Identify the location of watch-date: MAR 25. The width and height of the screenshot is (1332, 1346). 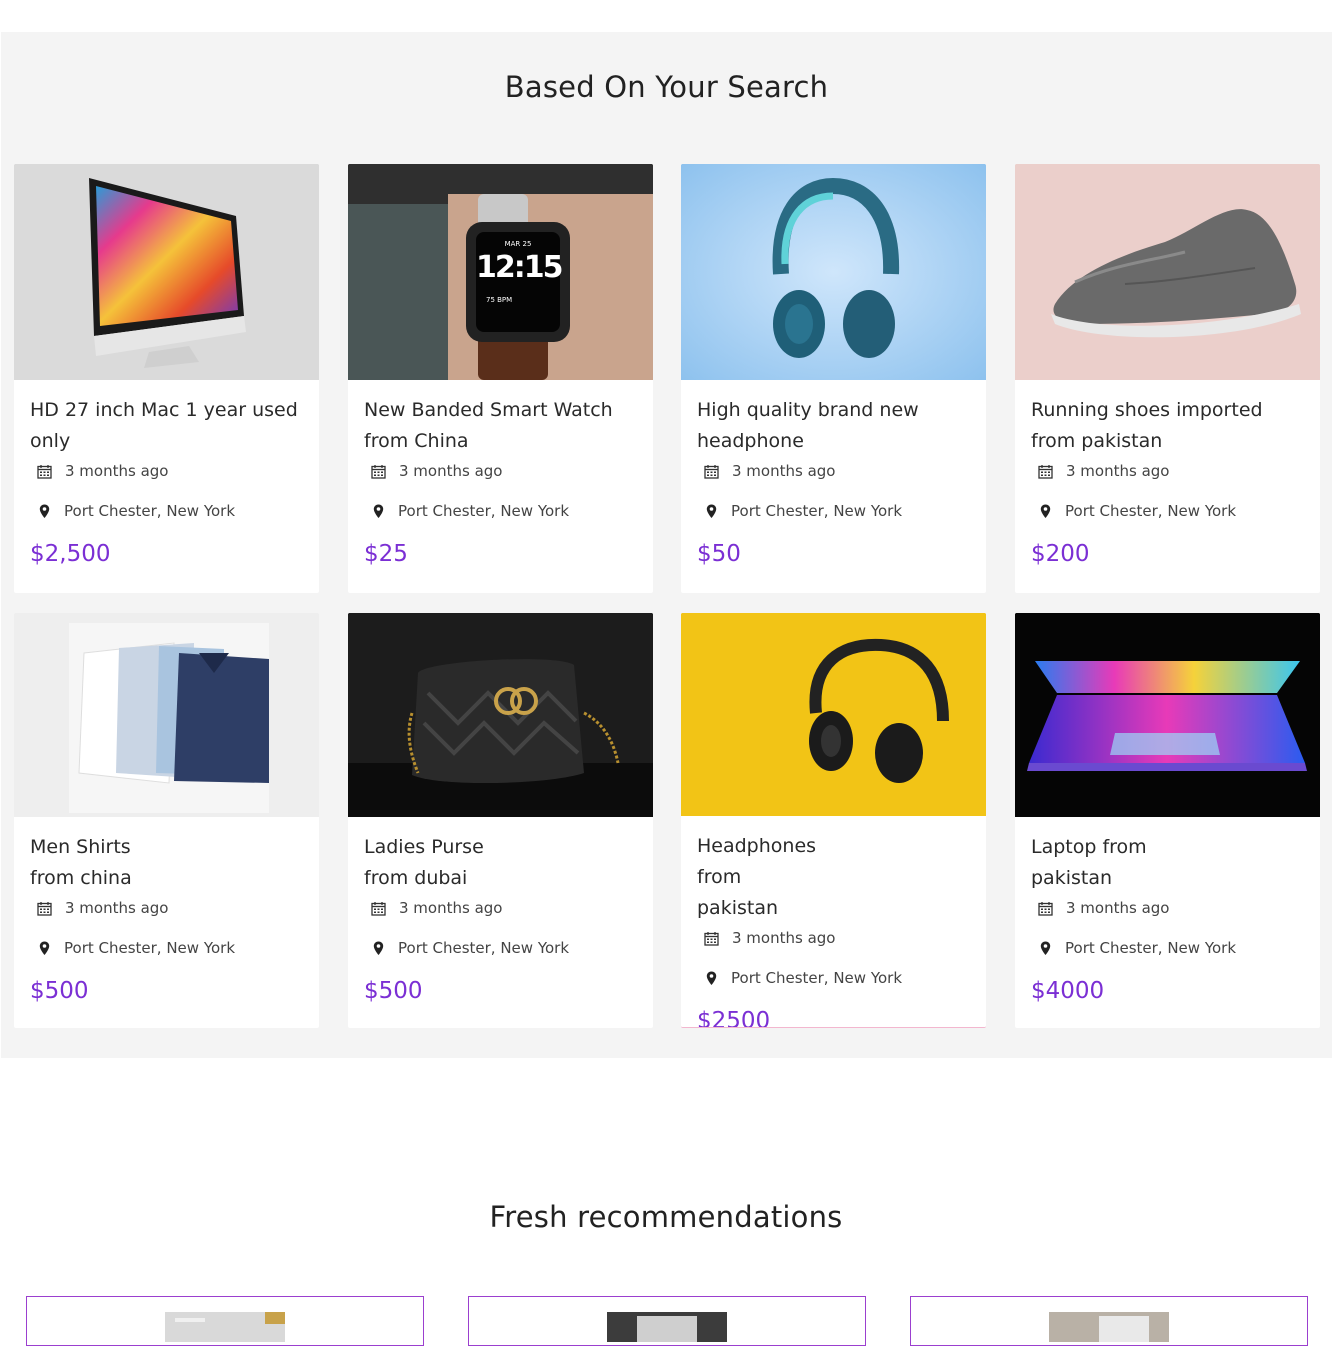
(518, 244).